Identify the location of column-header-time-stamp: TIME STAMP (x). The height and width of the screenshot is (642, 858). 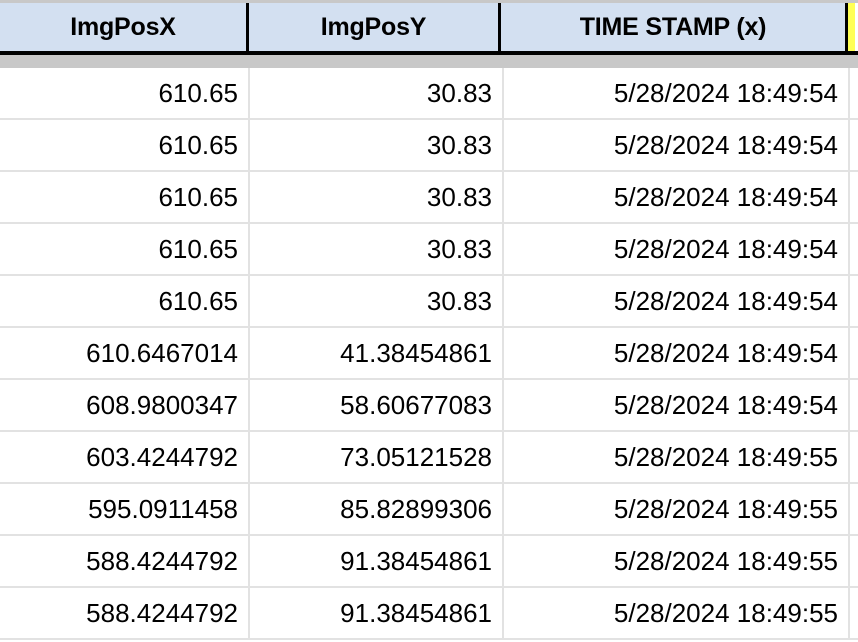
(671, 27).